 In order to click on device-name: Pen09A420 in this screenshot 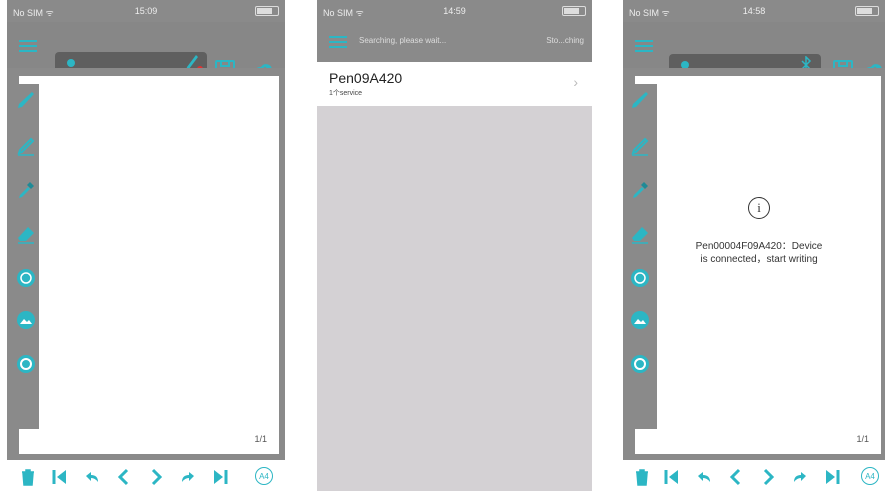, I will do `click(366, 78)`.